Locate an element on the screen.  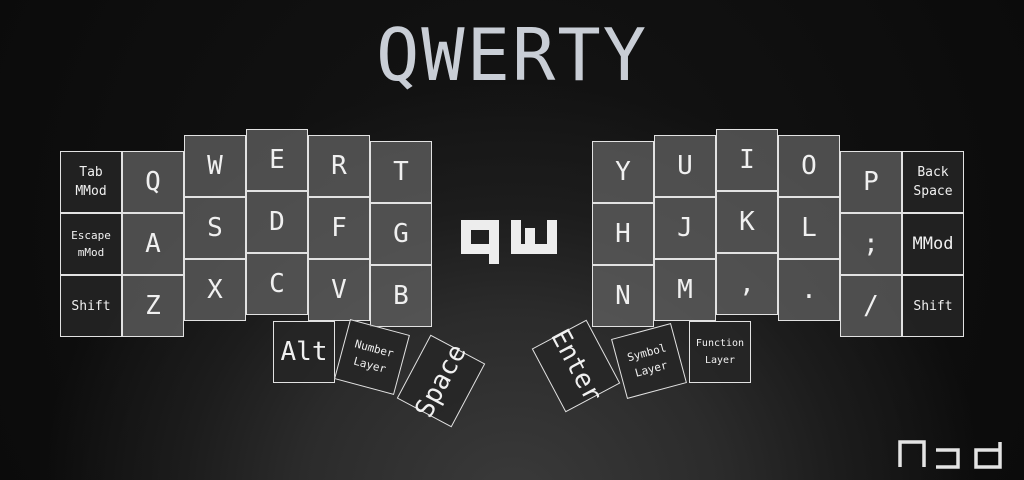
key-i: I is located at coordinates (747, 160).